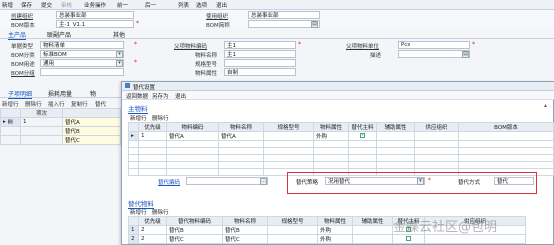 The height and width of the screenshot is (245, 554). Describe the element at coordinates (138, 212) in the screenshot. I see `alt-add-row-button: 新增行` at that location.